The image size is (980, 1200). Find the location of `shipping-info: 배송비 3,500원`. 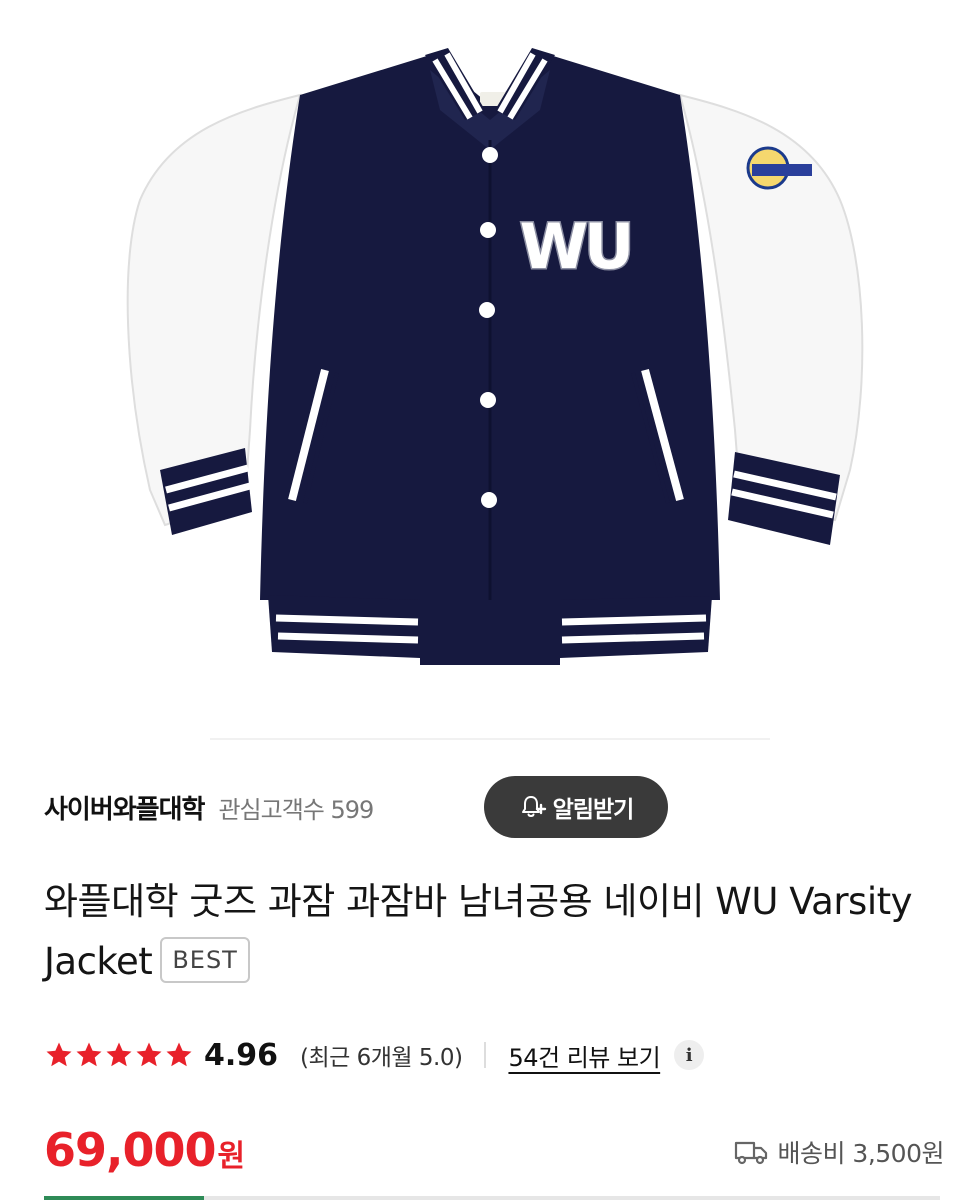

shipping-info: 배송비 3,500원 is located at coordinates (838, 1152).